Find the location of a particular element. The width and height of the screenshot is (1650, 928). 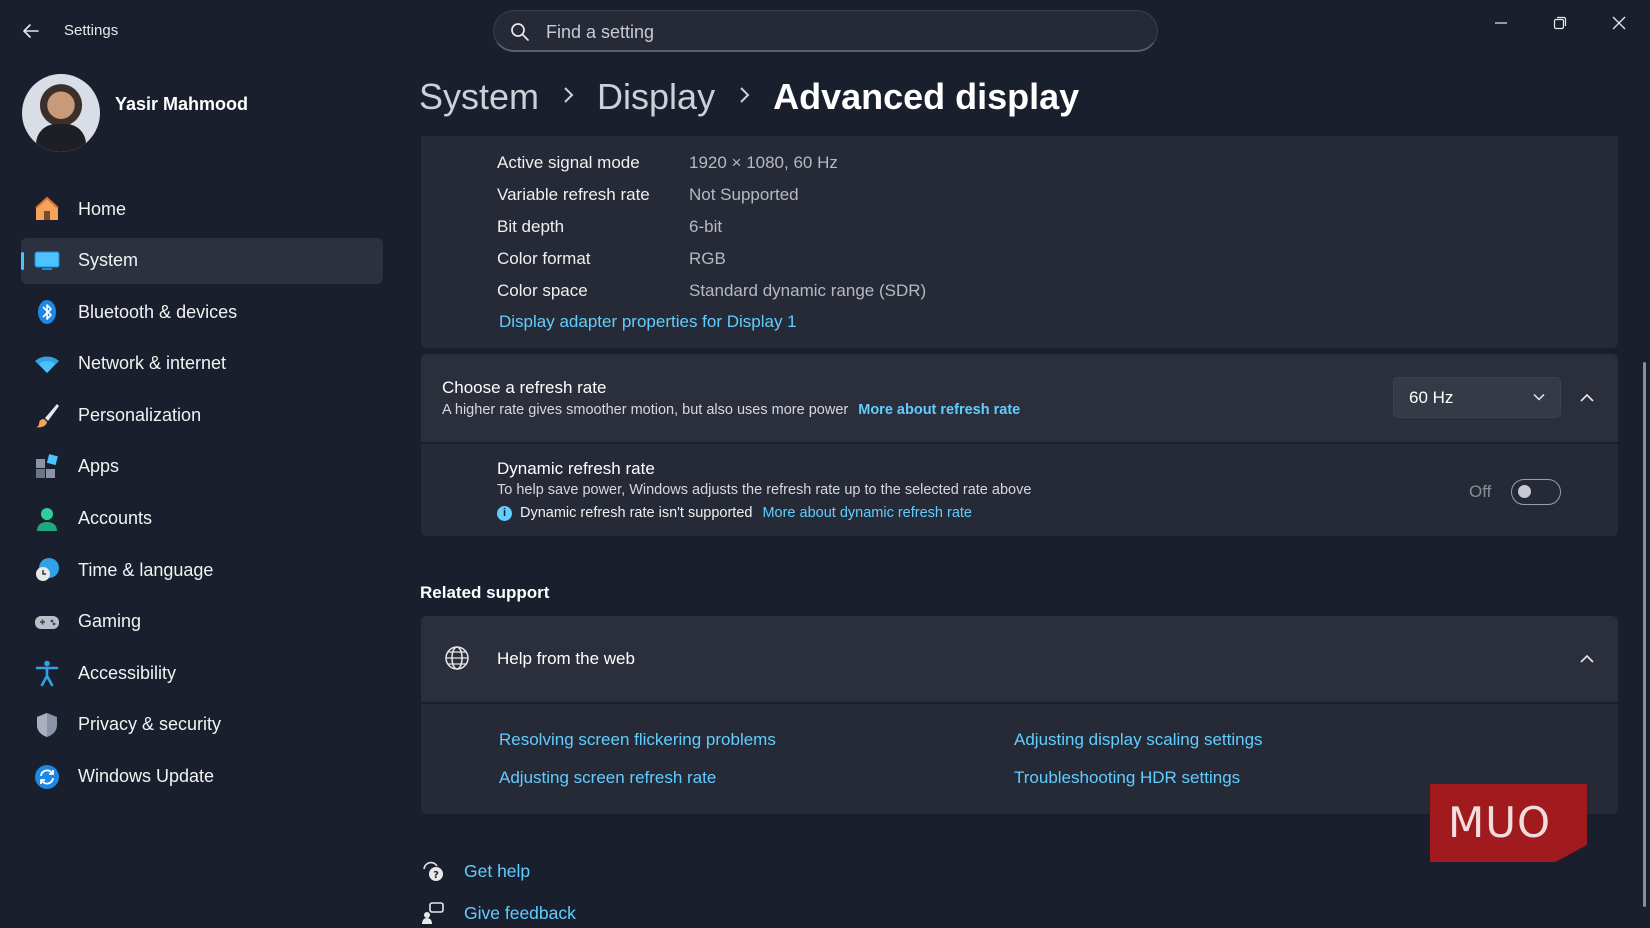

related-support-heading: Related support is located at coordinates (485, 592).